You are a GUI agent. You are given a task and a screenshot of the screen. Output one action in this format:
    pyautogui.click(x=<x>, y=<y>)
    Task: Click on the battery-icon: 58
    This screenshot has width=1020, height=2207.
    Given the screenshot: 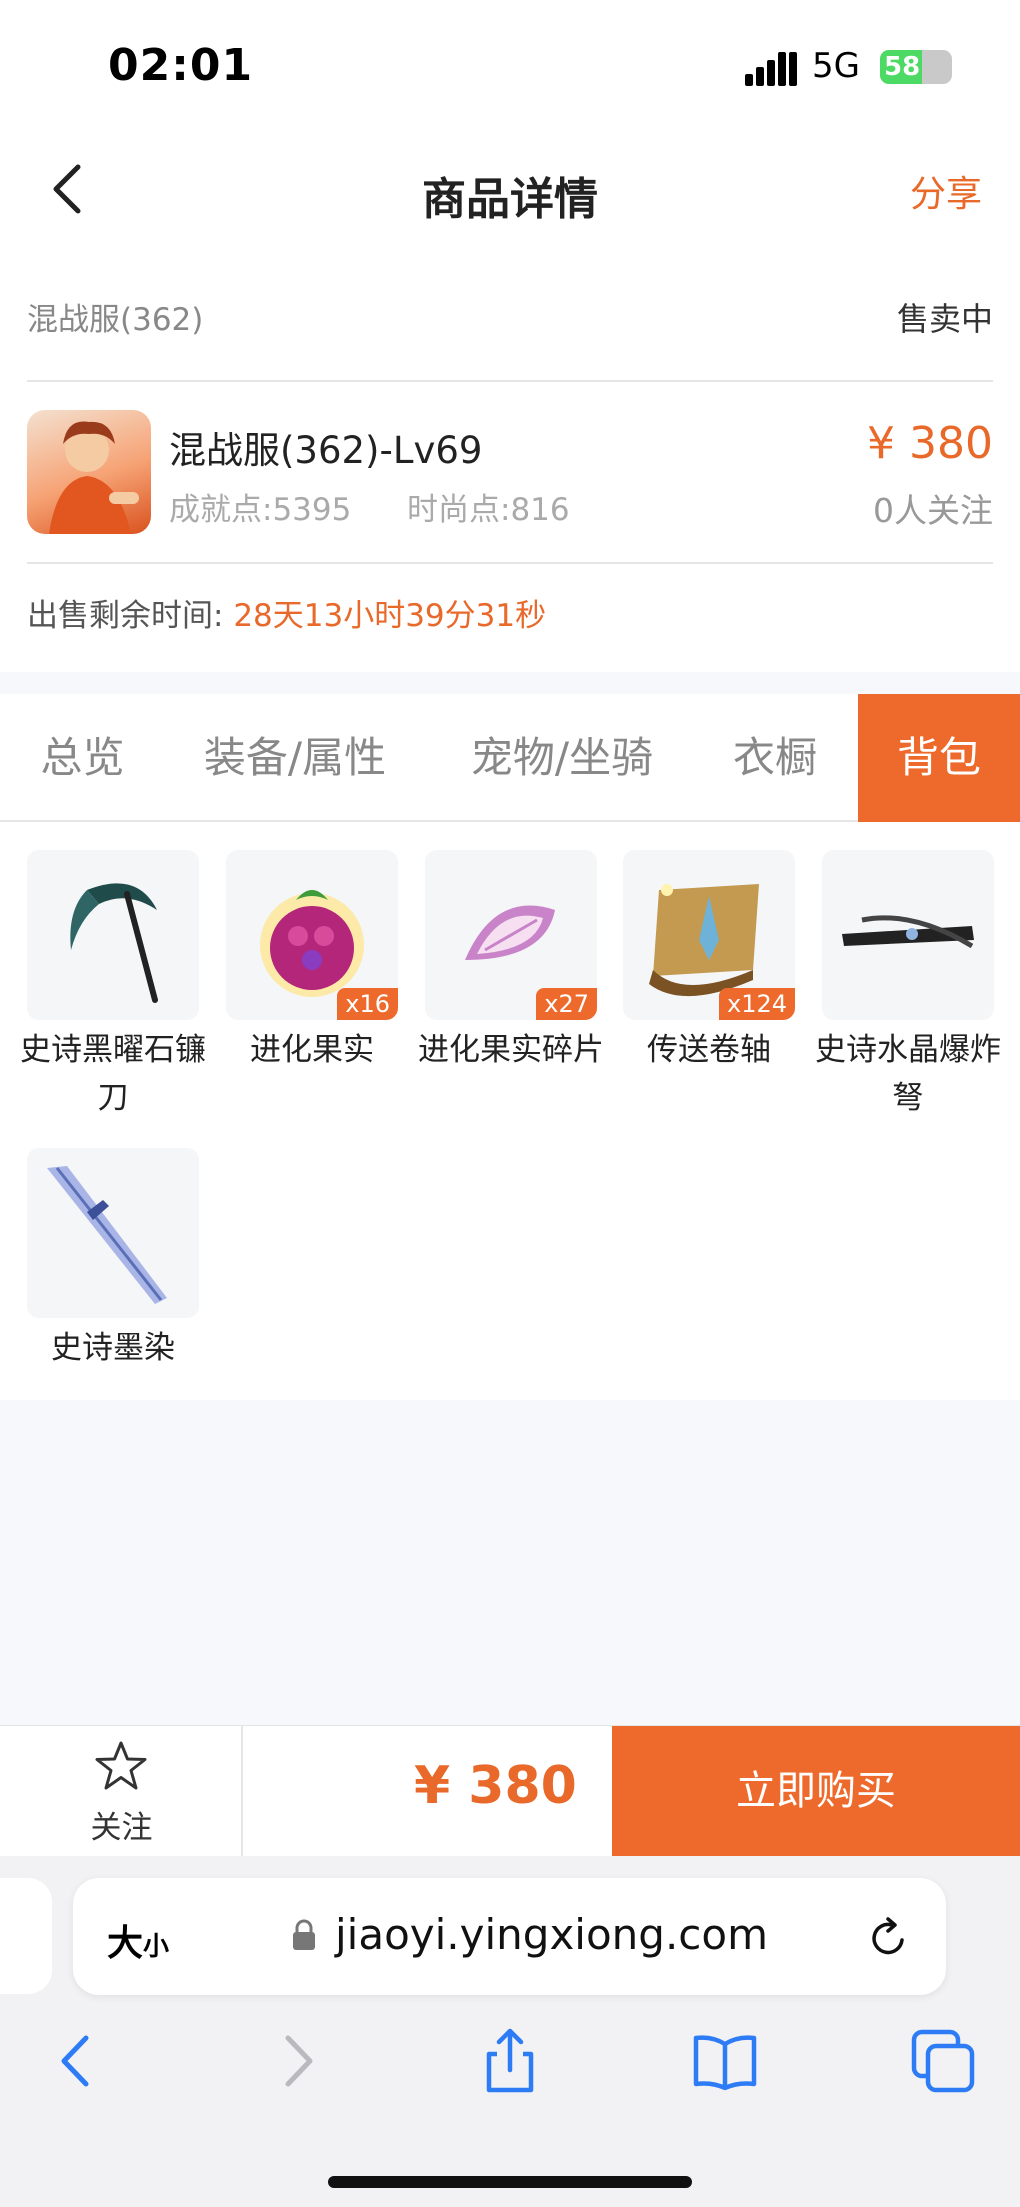 What is the action you would take?
    pyautogui.click(x=916, y=67)
    